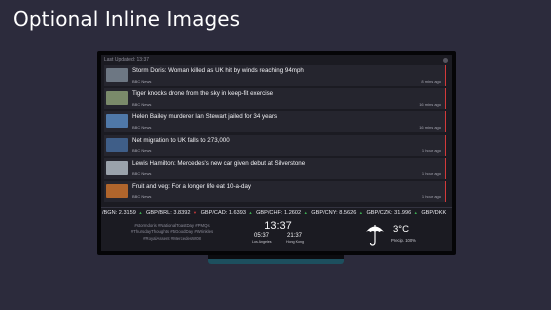 This screenshot has width=551, height=310. I want to click on ticker-item: GBP/CZK: 31.996, so click(389, 213).